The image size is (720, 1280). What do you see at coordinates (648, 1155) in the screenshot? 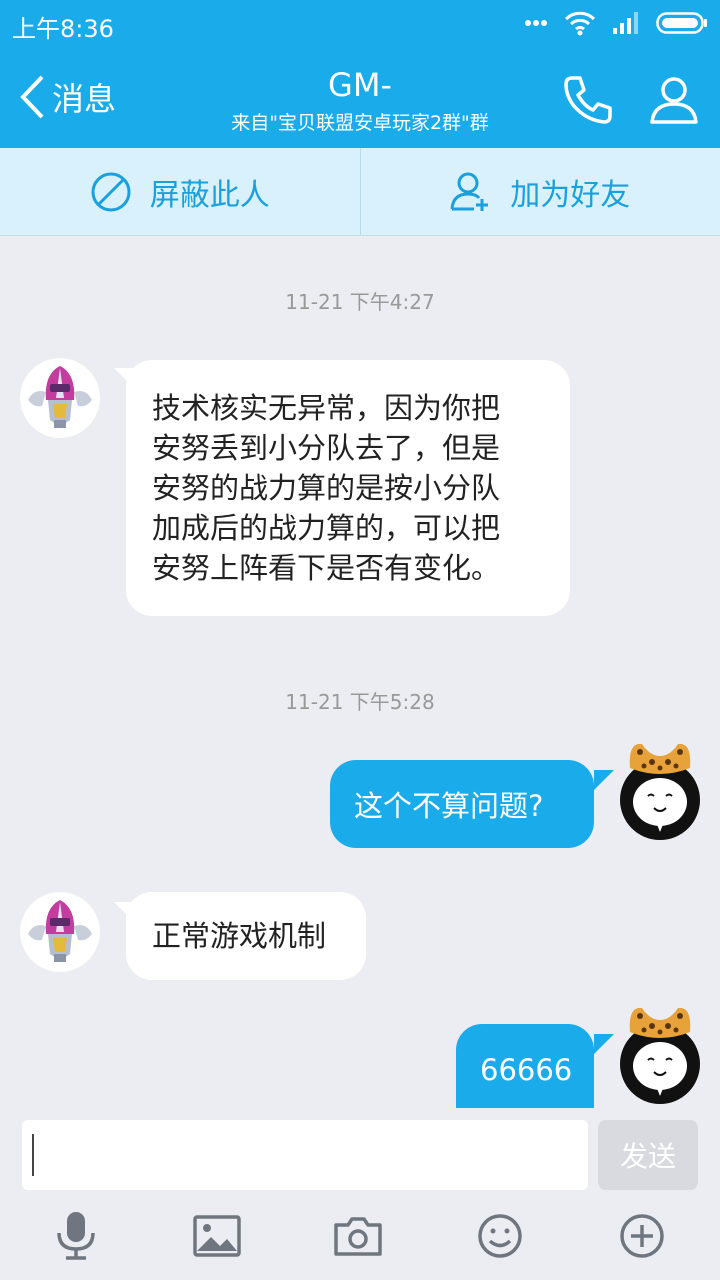
I see `send-button: 发送` at bounding box center [648, 1155].